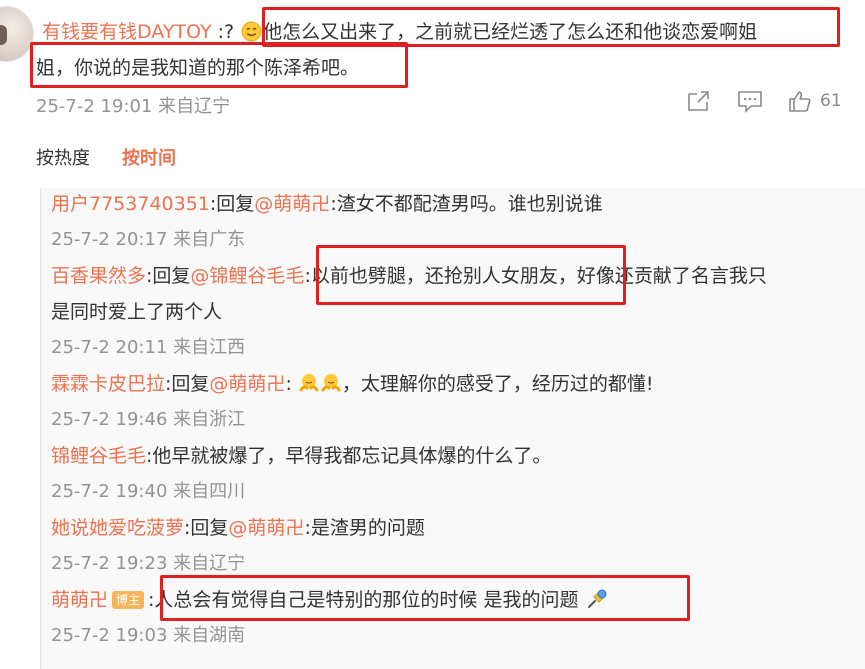 This screenshot has width=865, height=669. What do you see at coordinates (148, 239) in the screenshot?
I see `reply-meta: 25-7-2 20:17 来自广东` at bounding box center [148, 239].